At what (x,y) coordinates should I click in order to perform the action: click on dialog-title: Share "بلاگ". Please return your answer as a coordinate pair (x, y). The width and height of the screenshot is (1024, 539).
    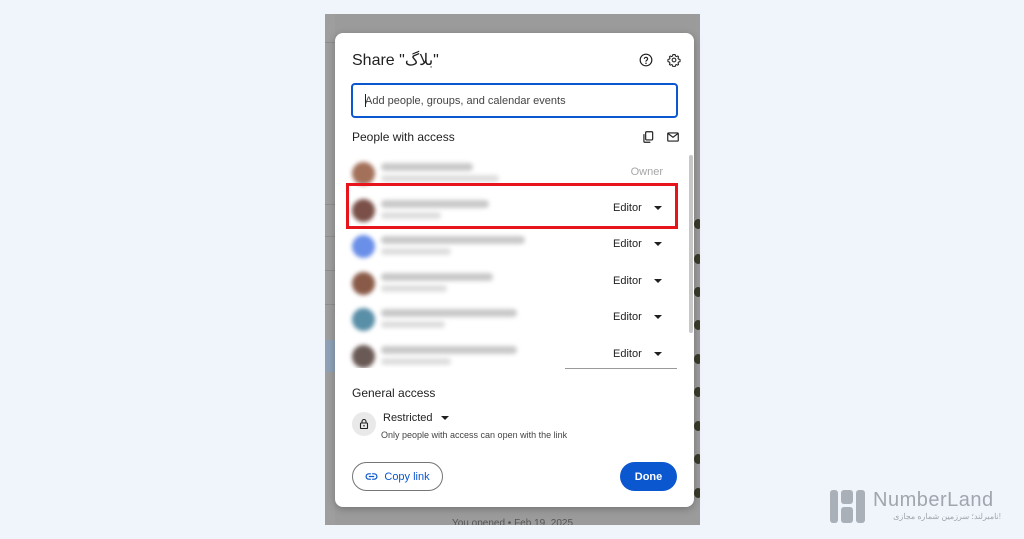
    Looking at the image, I should click on (395, 60).